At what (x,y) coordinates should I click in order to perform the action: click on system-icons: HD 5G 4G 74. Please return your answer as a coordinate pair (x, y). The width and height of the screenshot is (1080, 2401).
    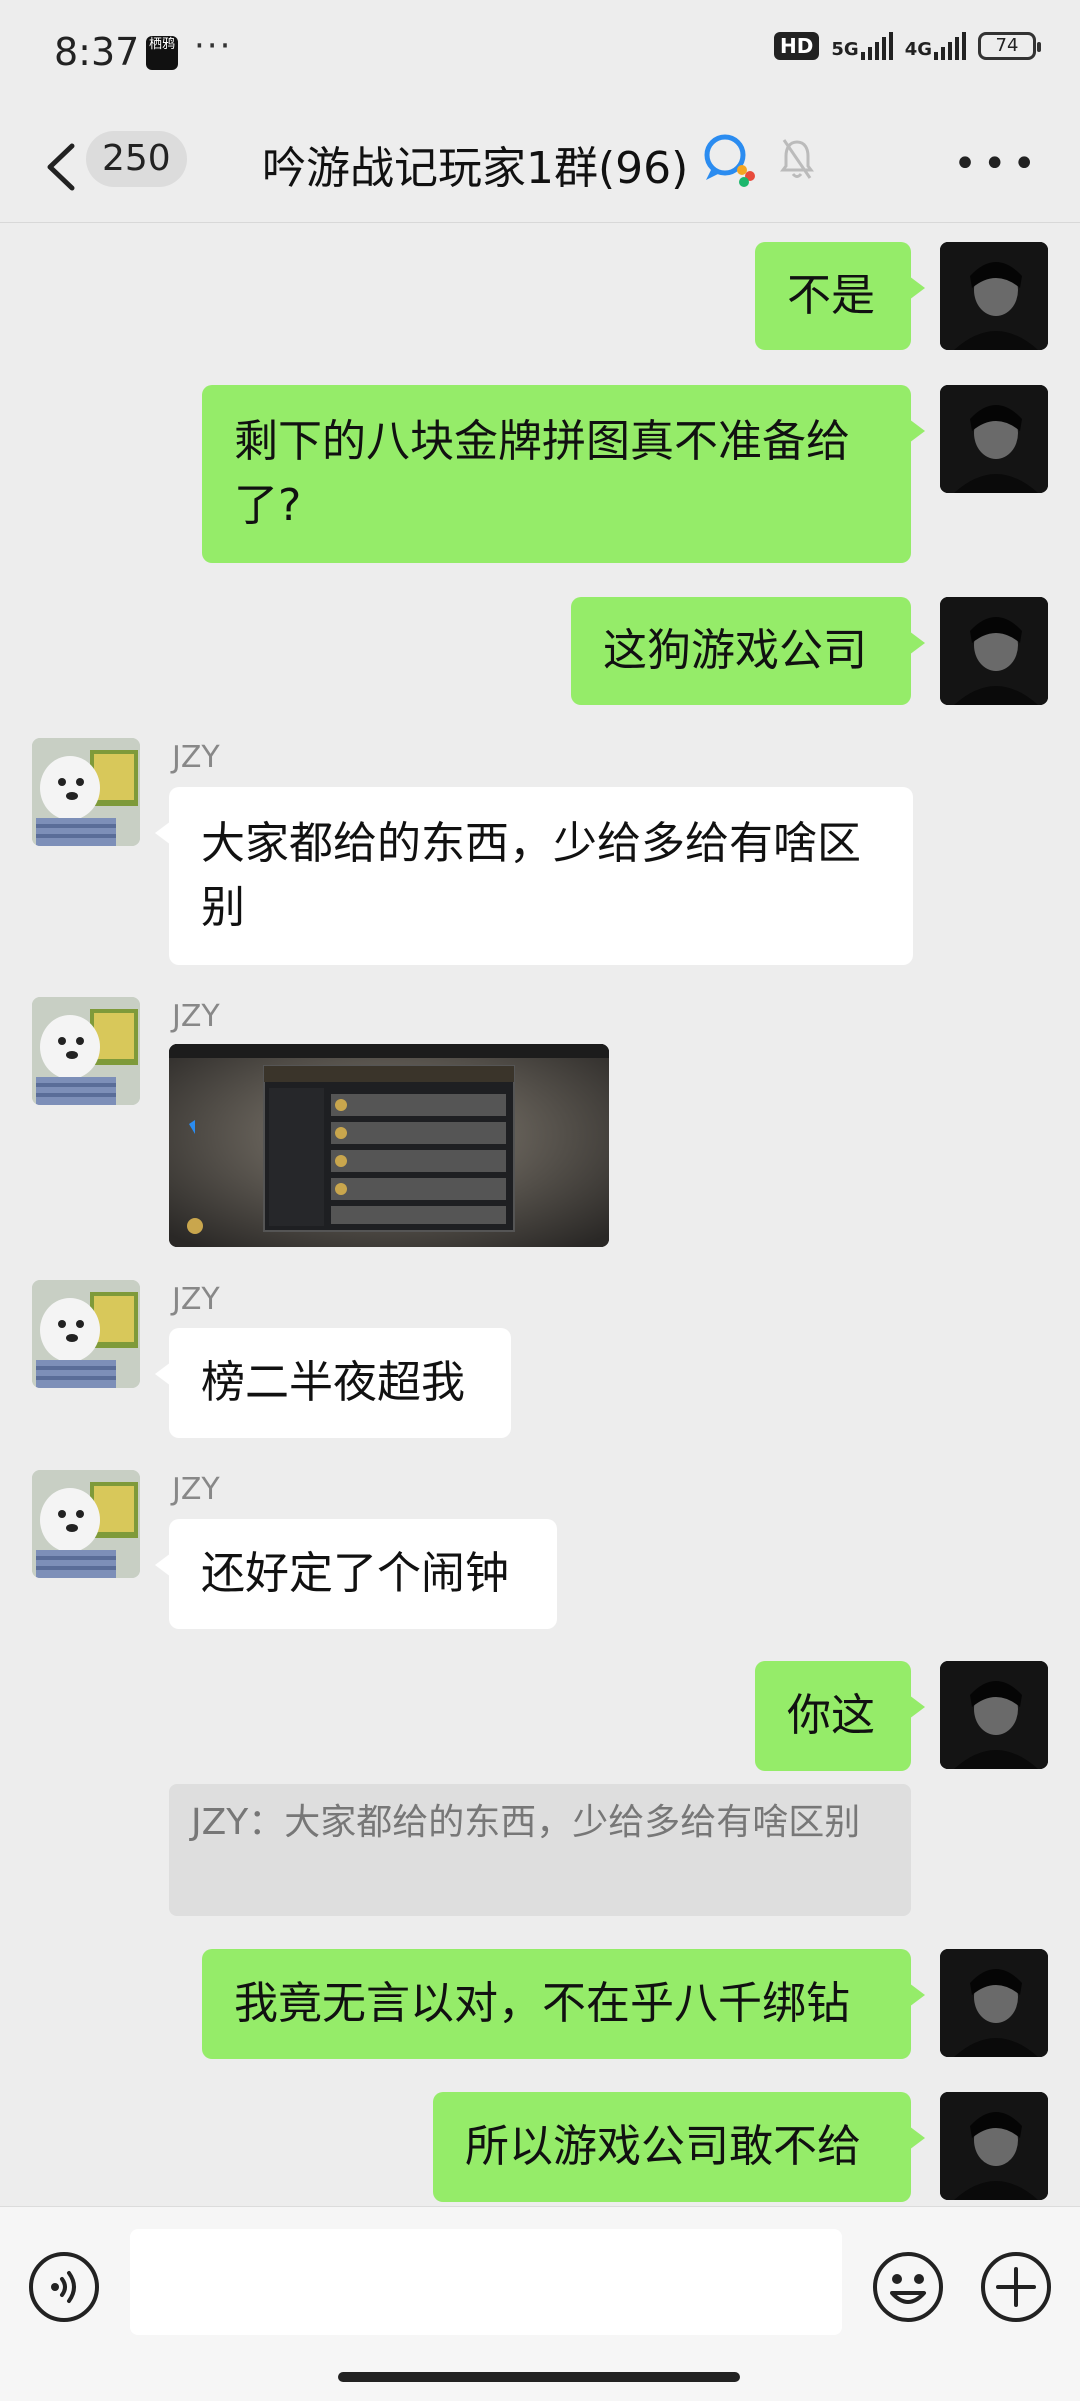
    Looking at the image, I should click on (907, 46).